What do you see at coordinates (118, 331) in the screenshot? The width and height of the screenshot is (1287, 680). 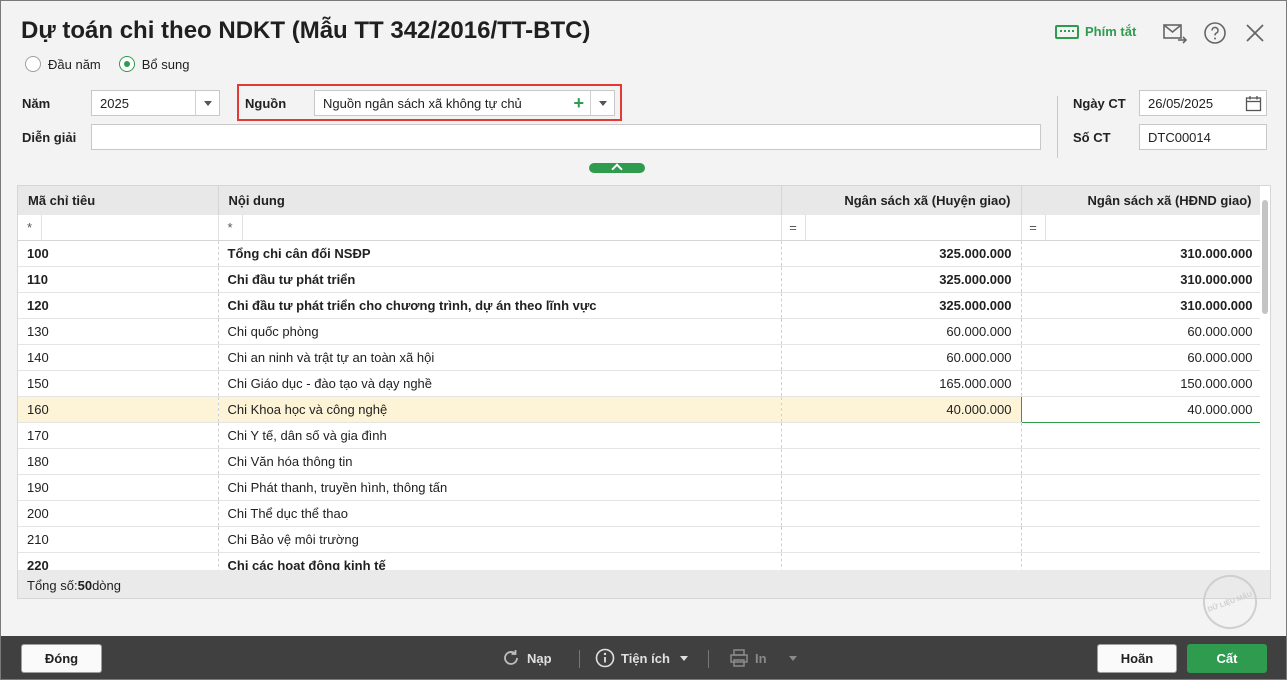 I see `cell-ma-chi-tieu: 130` at bounding box center [118, 331].